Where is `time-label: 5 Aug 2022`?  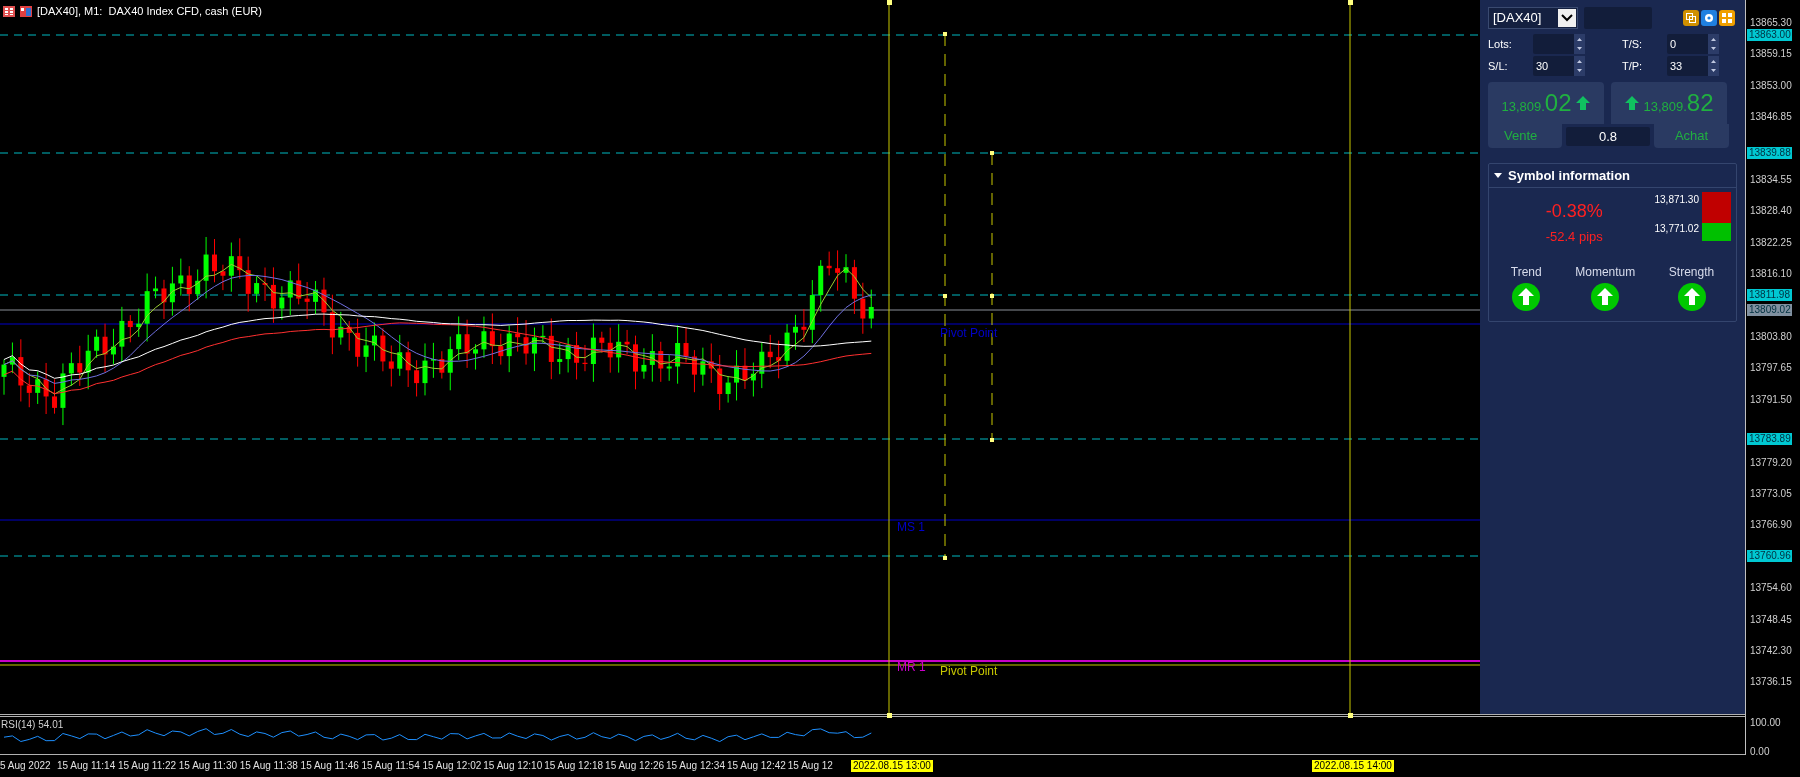 time-label: 5 Aug 2022 is located at coordinates (25, 766).